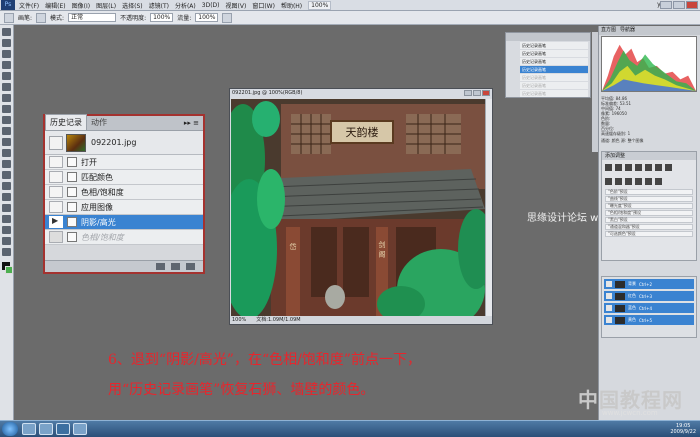 The height and width of the screenshot is (437, 700). What do you see at coordinates (618, 181) in the screenshot?
I see `photo-filter-icon` at bounding box center [618, 181].